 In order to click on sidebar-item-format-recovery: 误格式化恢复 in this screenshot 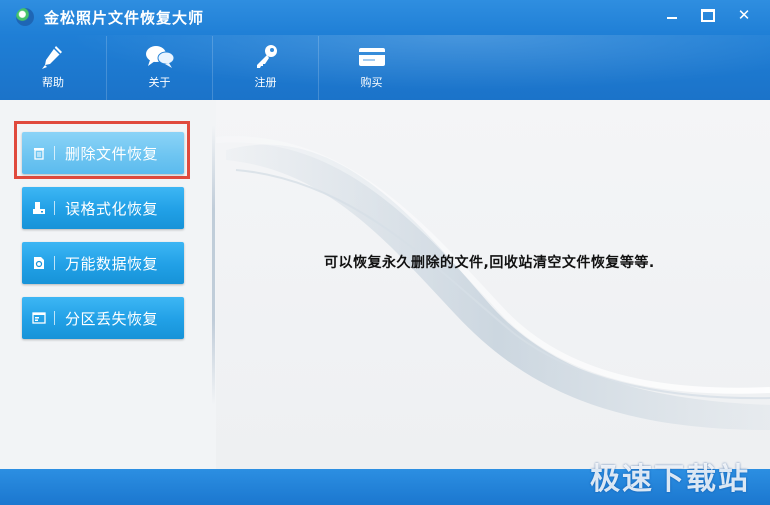, I will do `click(103, 208)`.